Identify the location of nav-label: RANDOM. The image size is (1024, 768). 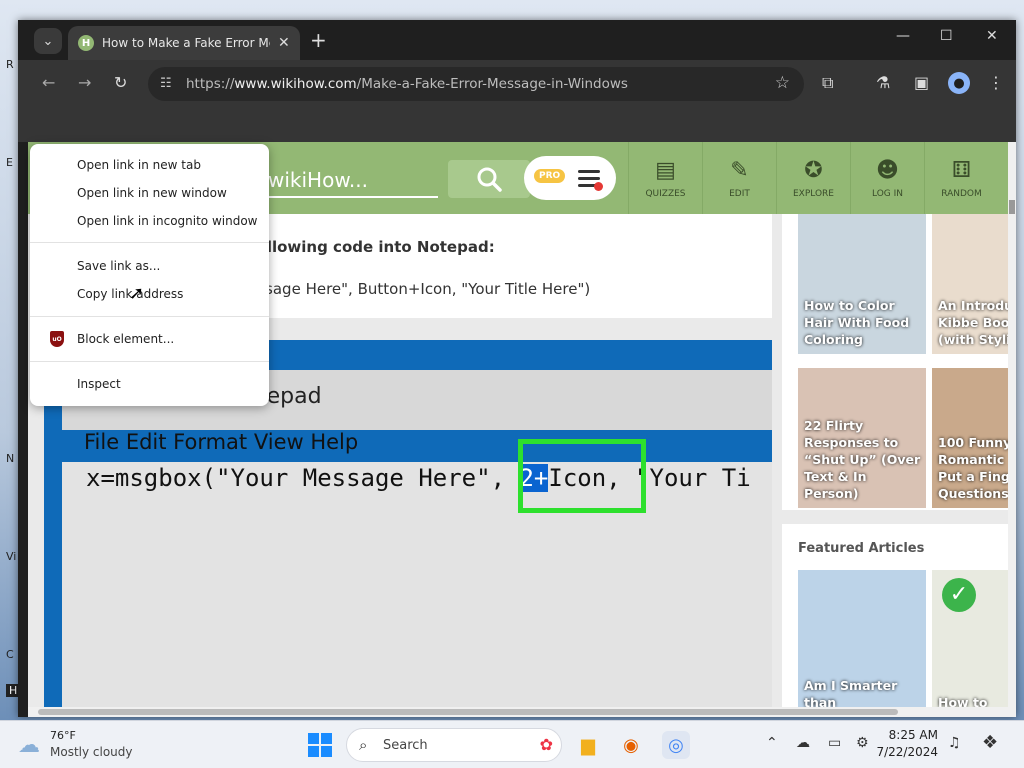
(961, 193).